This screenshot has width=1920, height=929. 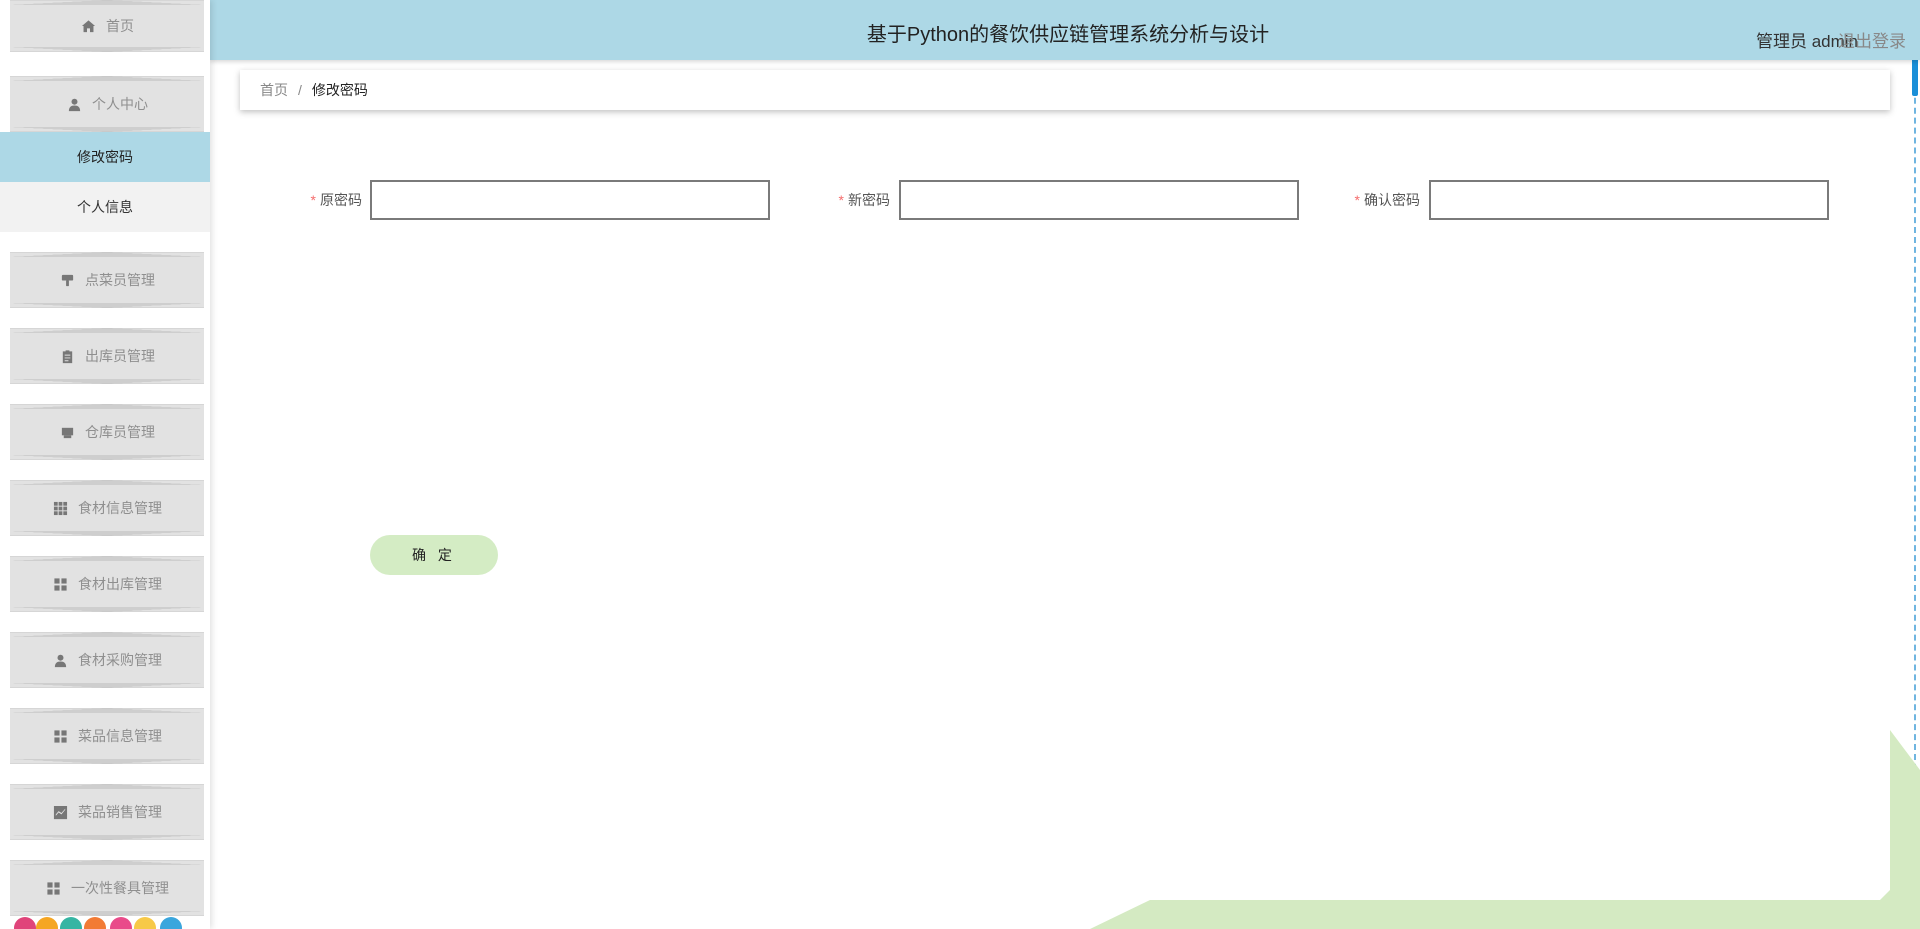 I want to click on confirm-password-input, so click(x=1629, y=200).